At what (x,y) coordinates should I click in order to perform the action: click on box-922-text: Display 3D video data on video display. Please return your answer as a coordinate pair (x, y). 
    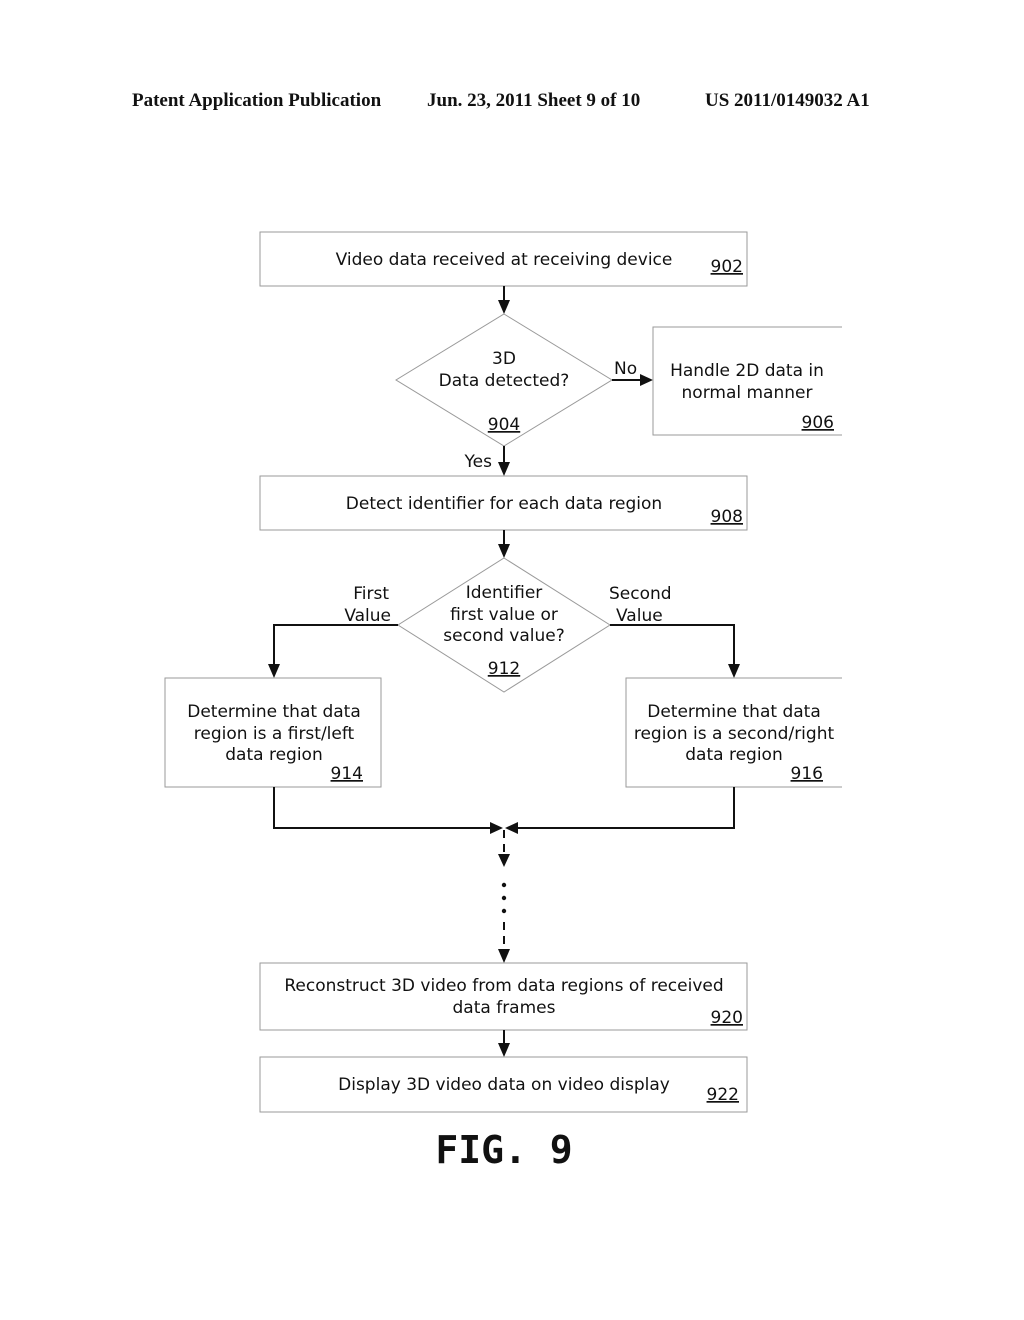
    Looking at the image, I should click on (504, 1085).